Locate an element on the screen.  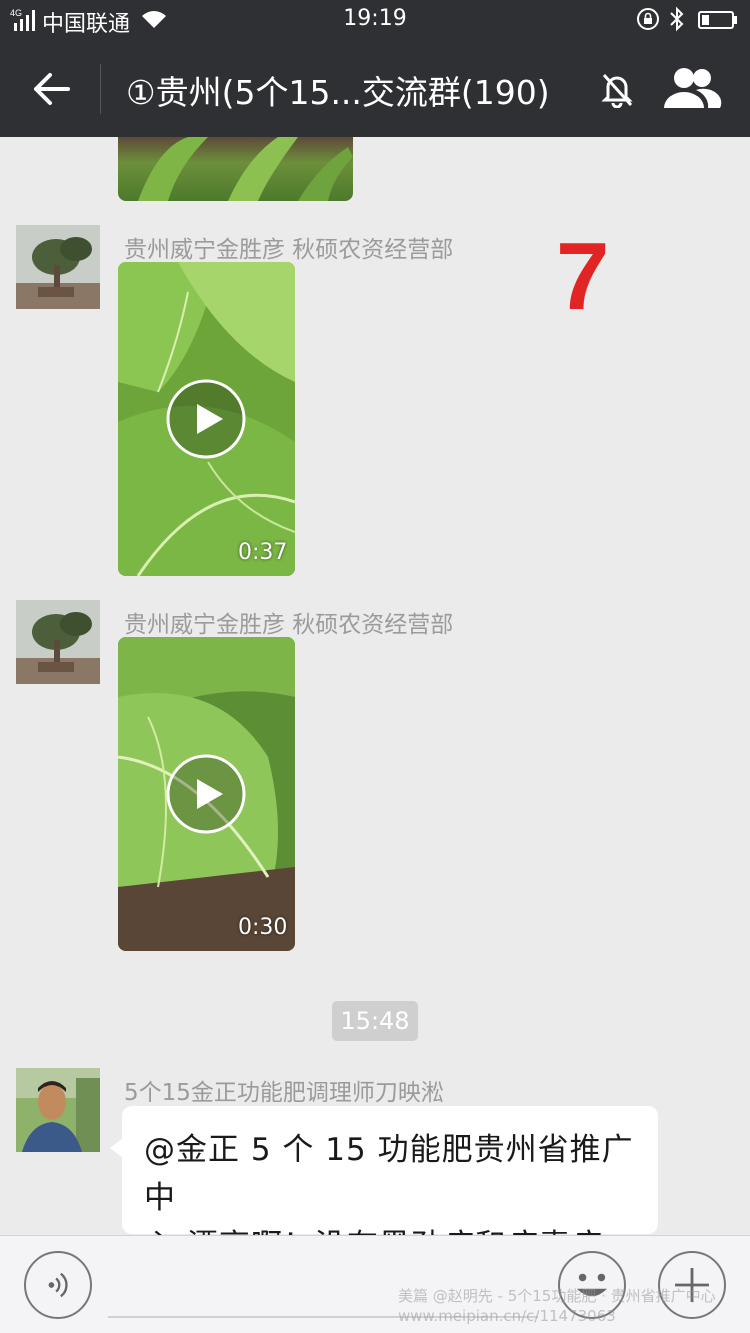
group-members-icon is located at coordinates (692, 88).